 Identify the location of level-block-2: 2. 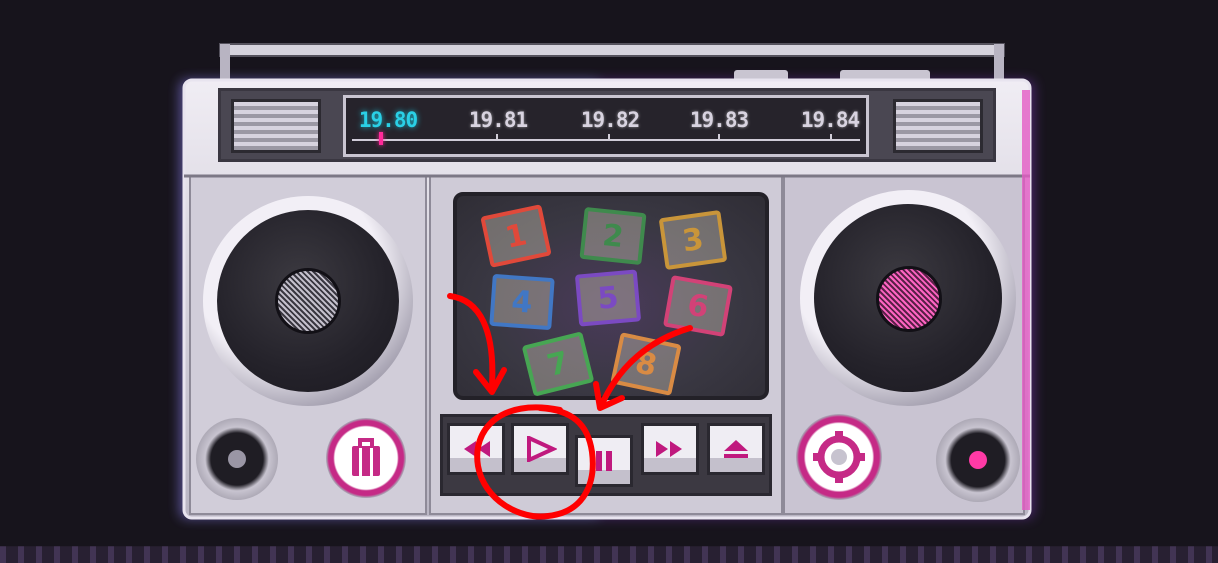
(613, 236).